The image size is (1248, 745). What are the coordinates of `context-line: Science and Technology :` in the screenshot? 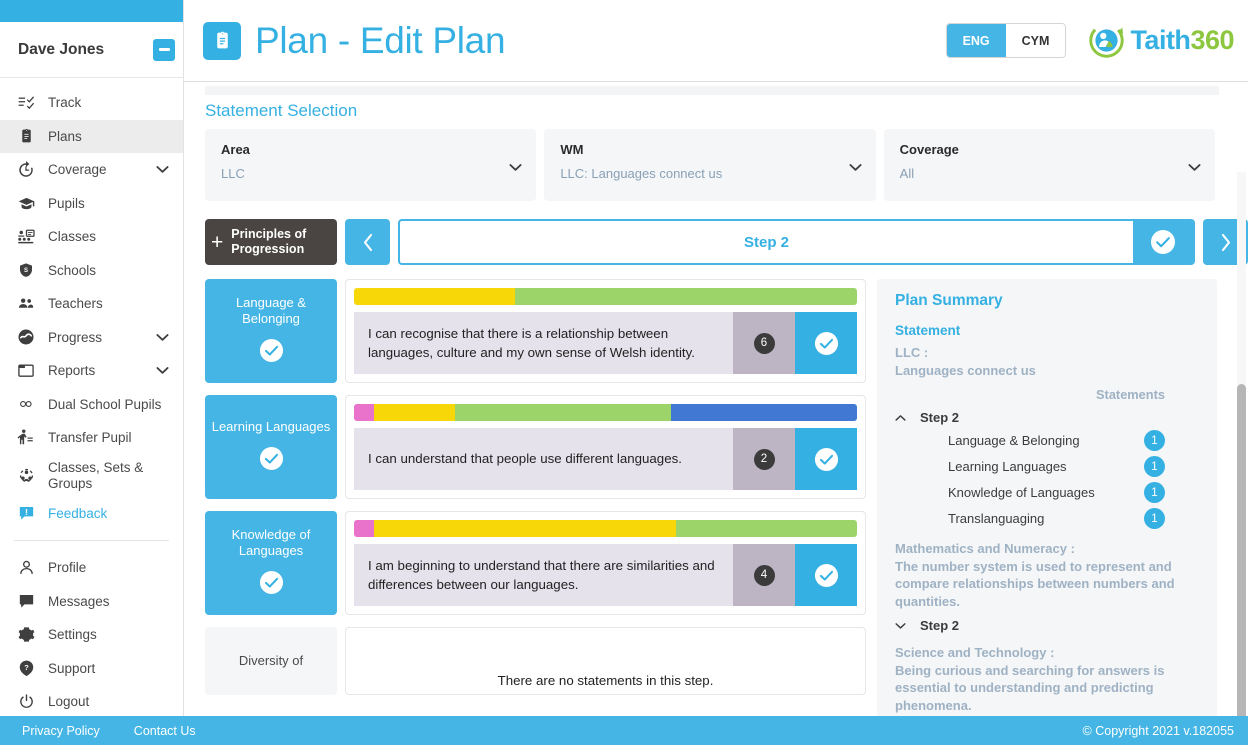 It's located at (975, 653).